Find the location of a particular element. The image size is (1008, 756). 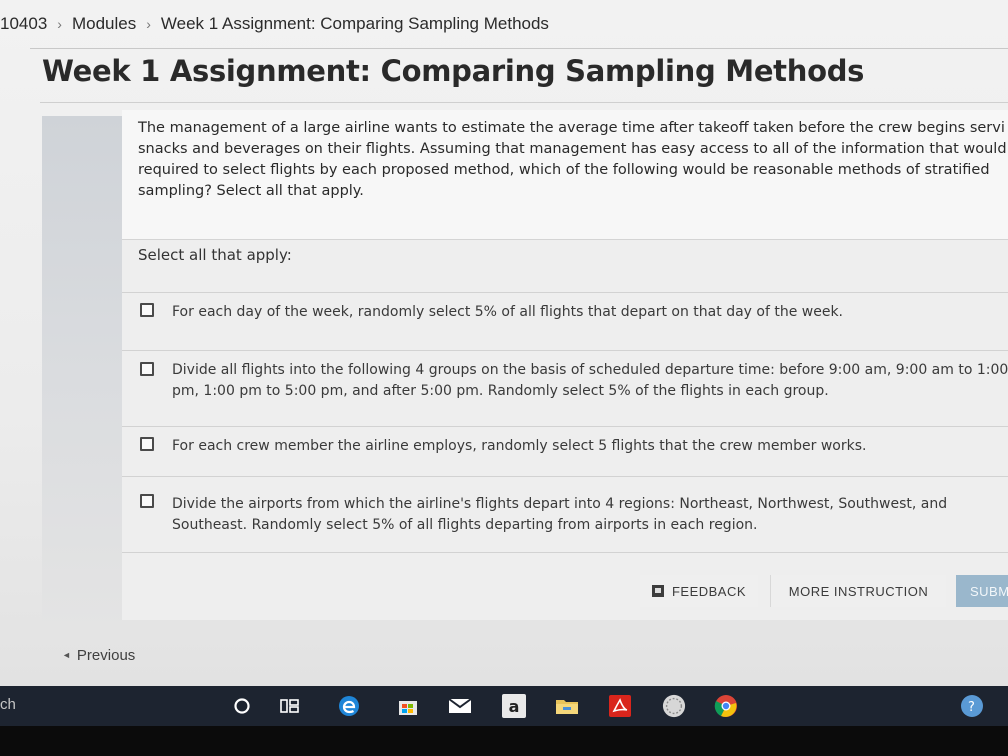

help-icon: ? is located at coordinates (972, 706).